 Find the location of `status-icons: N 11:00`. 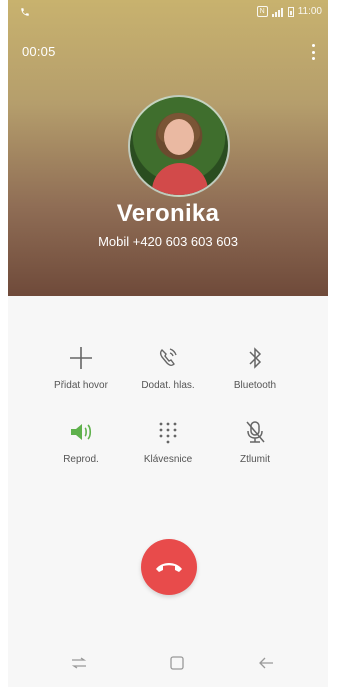

status-icons: N 11:00 is located at coordinates (289, 11).